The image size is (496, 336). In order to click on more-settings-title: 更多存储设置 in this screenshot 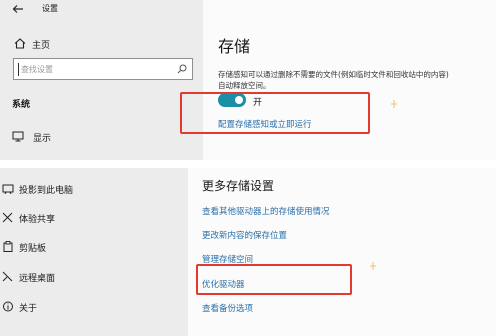, I will do `click(238, 186)`.